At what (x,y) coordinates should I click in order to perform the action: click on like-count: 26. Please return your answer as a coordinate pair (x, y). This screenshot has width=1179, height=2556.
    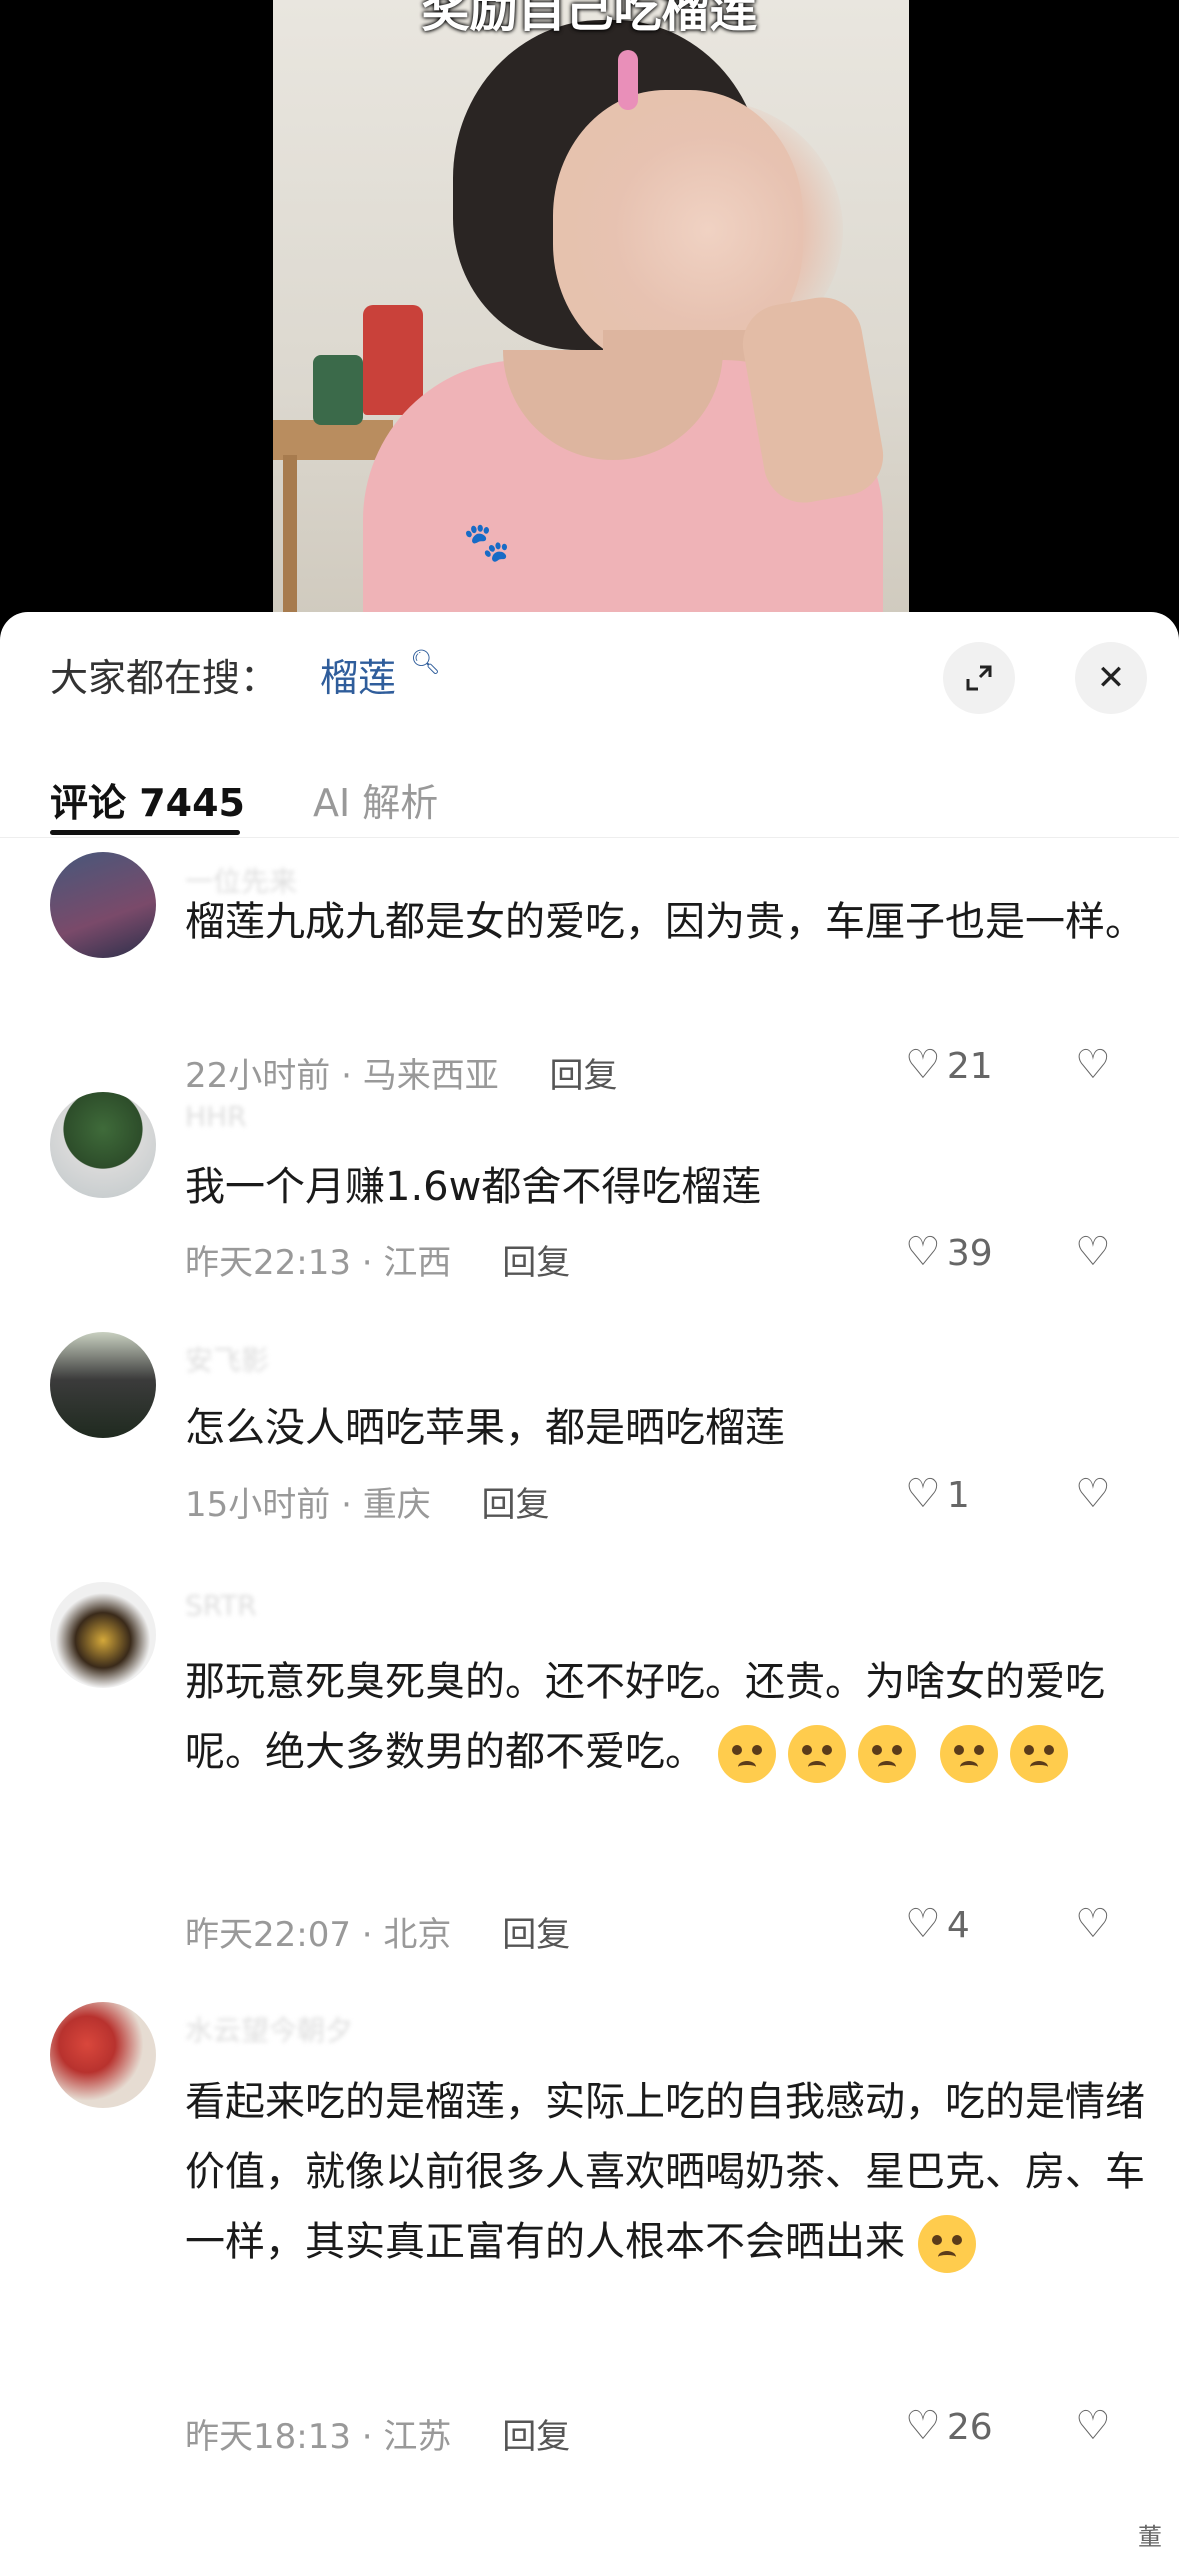
    Looking at the image, I should click on (969, 2427).